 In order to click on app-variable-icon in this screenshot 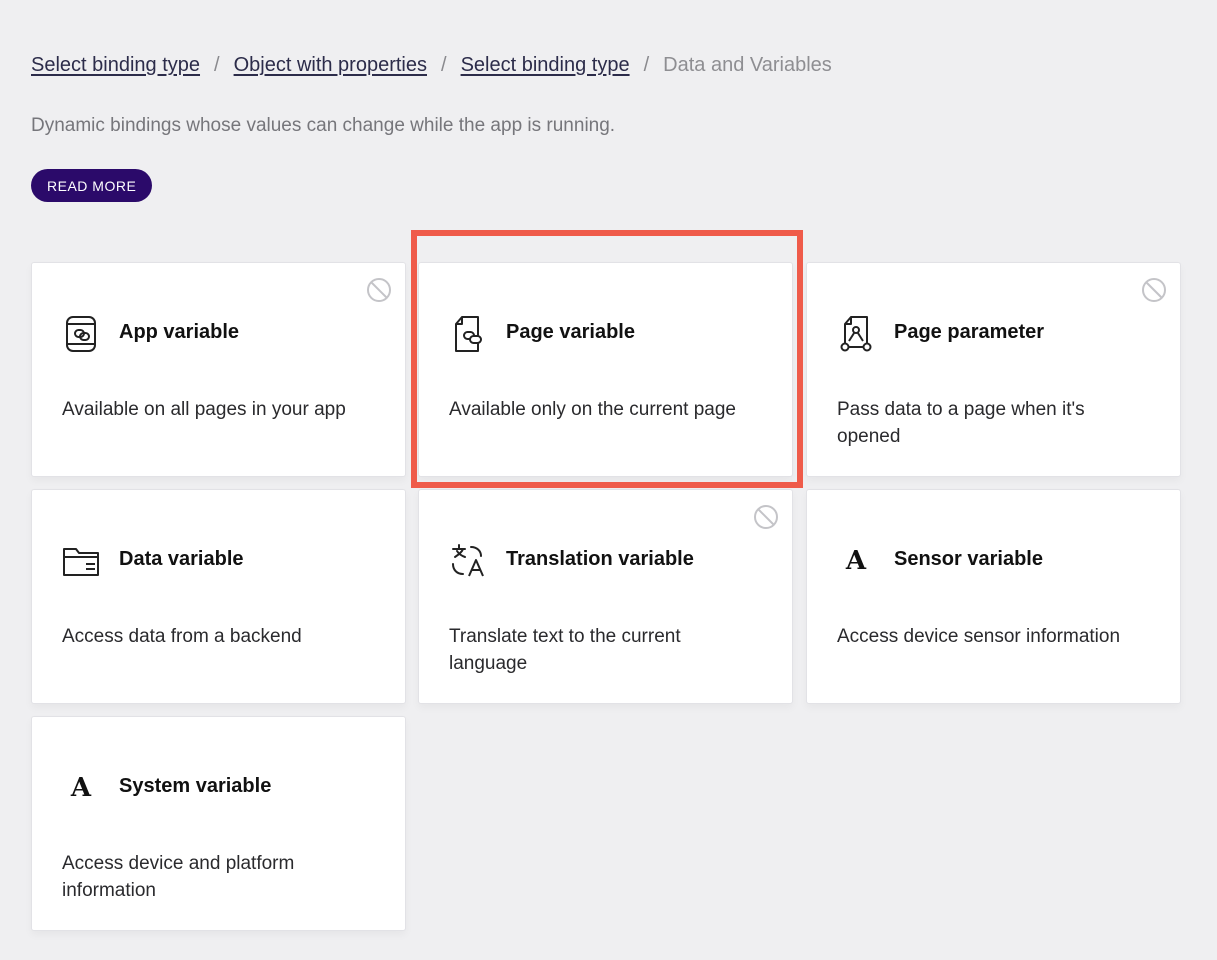, I will do `click(81, 334)`.